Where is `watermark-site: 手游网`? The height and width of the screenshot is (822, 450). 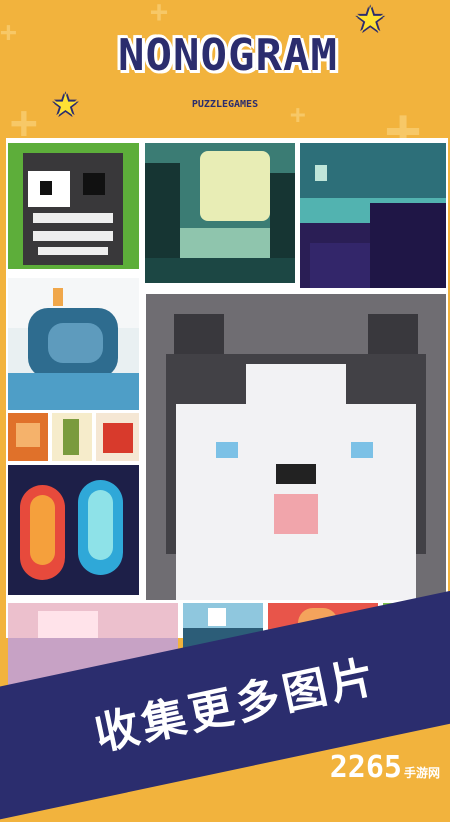 watermark-site: 手游网 is located at coordinates (421, 773).